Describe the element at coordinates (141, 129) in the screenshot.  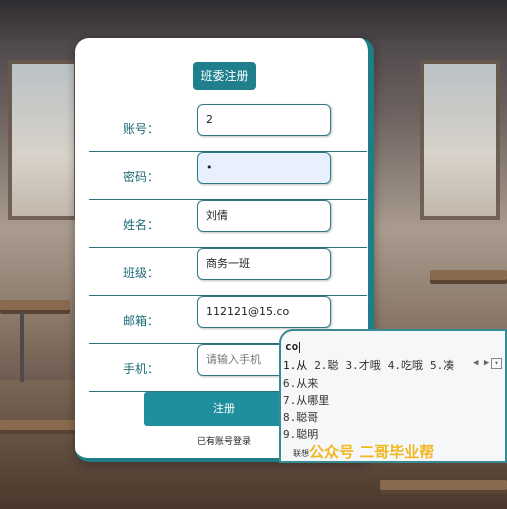
I see `account-label: 账号：` at that location.